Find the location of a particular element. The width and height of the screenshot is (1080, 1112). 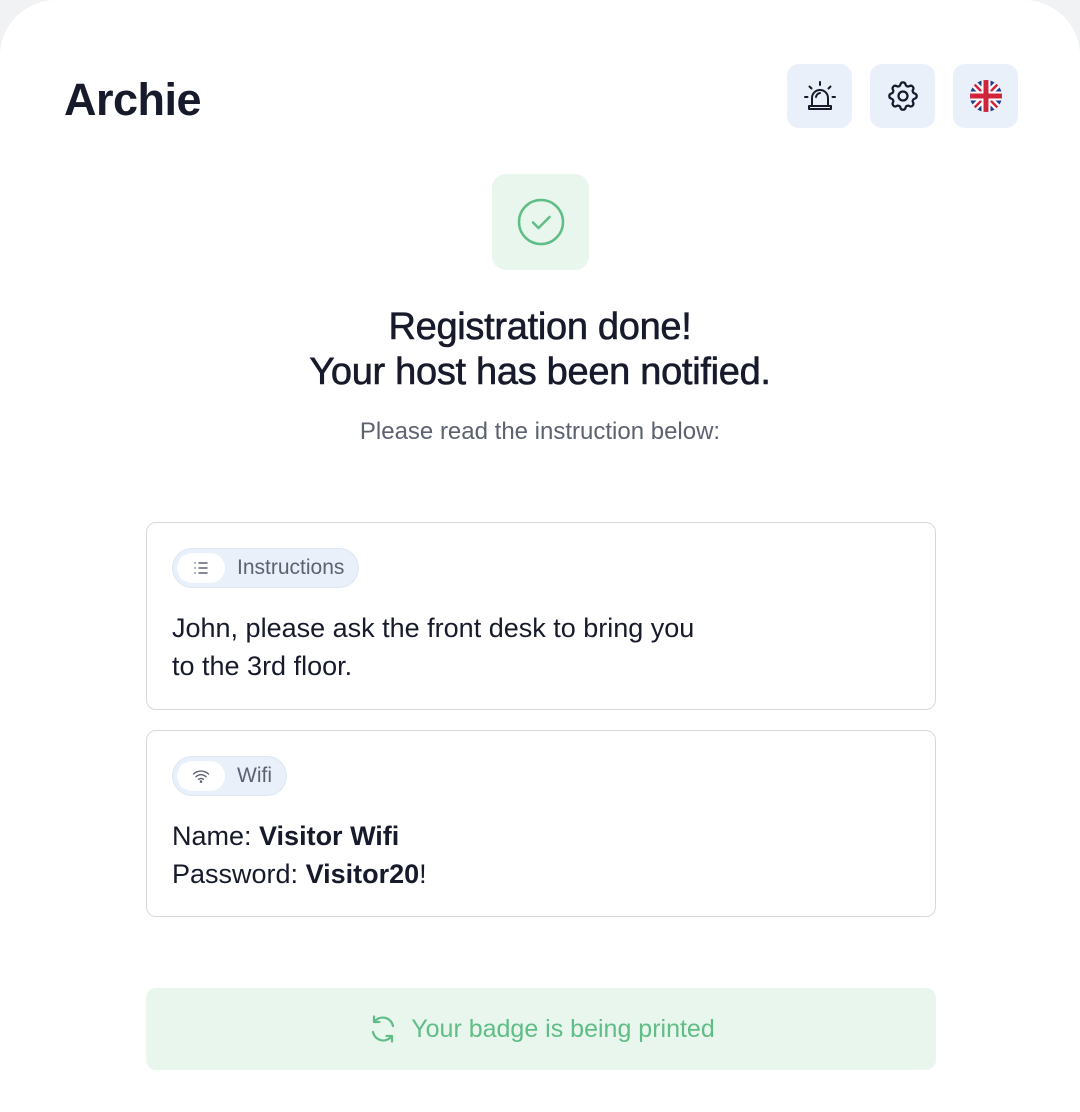

check-circle-icon is located at coordinates (540, 222).